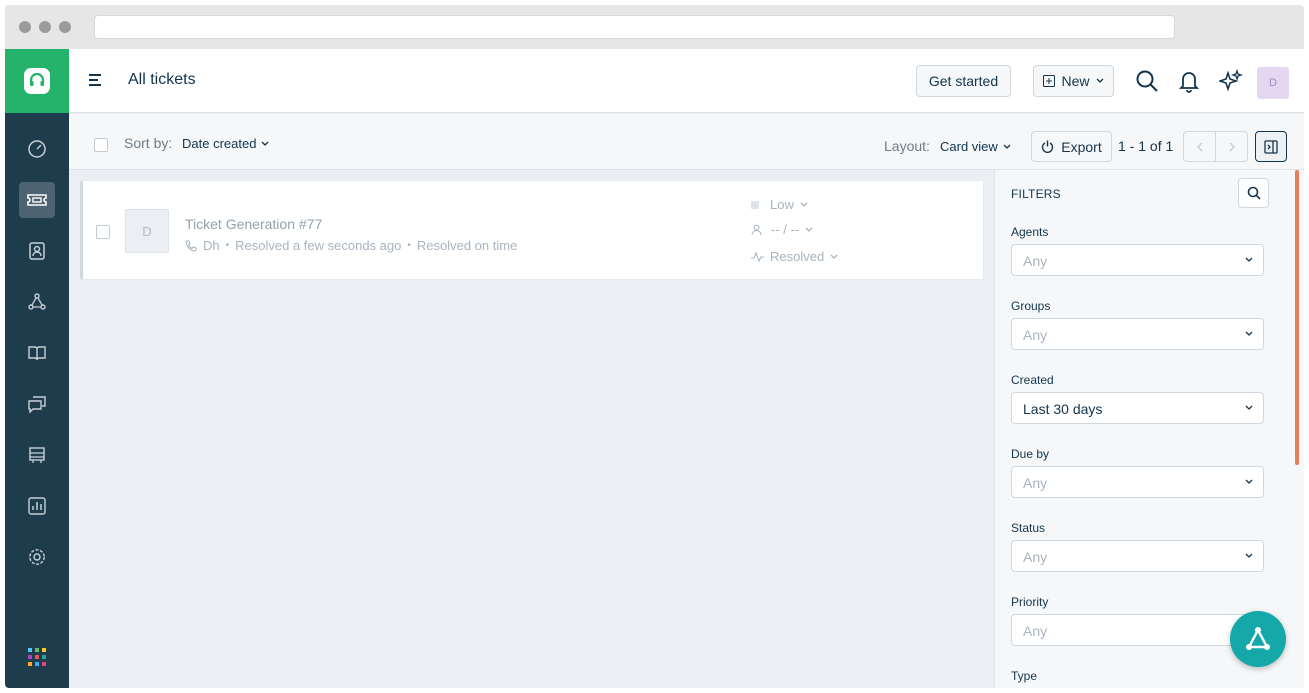  Describe the element at coordinates (1035, 557) in the screenshot. I see `filter-status-value: Any` at that location.